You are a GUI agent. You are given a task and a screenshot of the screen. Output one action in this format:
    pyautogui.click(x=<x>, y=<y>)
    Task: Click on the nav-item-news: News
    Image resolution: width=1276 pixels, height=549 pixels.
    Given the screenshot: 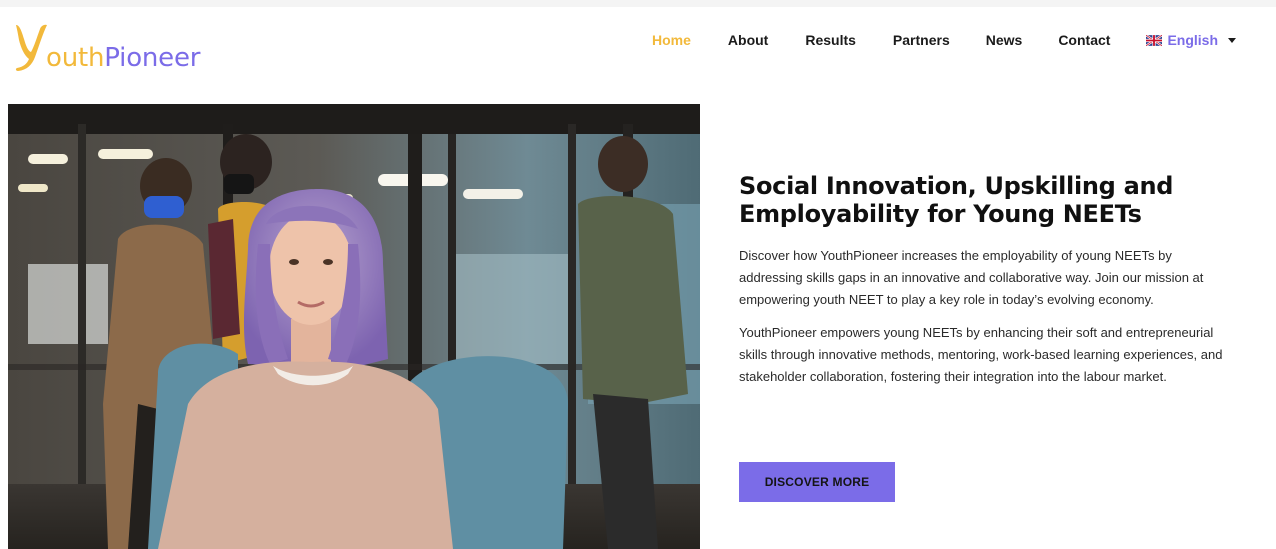 What is the action you would take?
    pyautogui.click(x=1004, y=40)
    